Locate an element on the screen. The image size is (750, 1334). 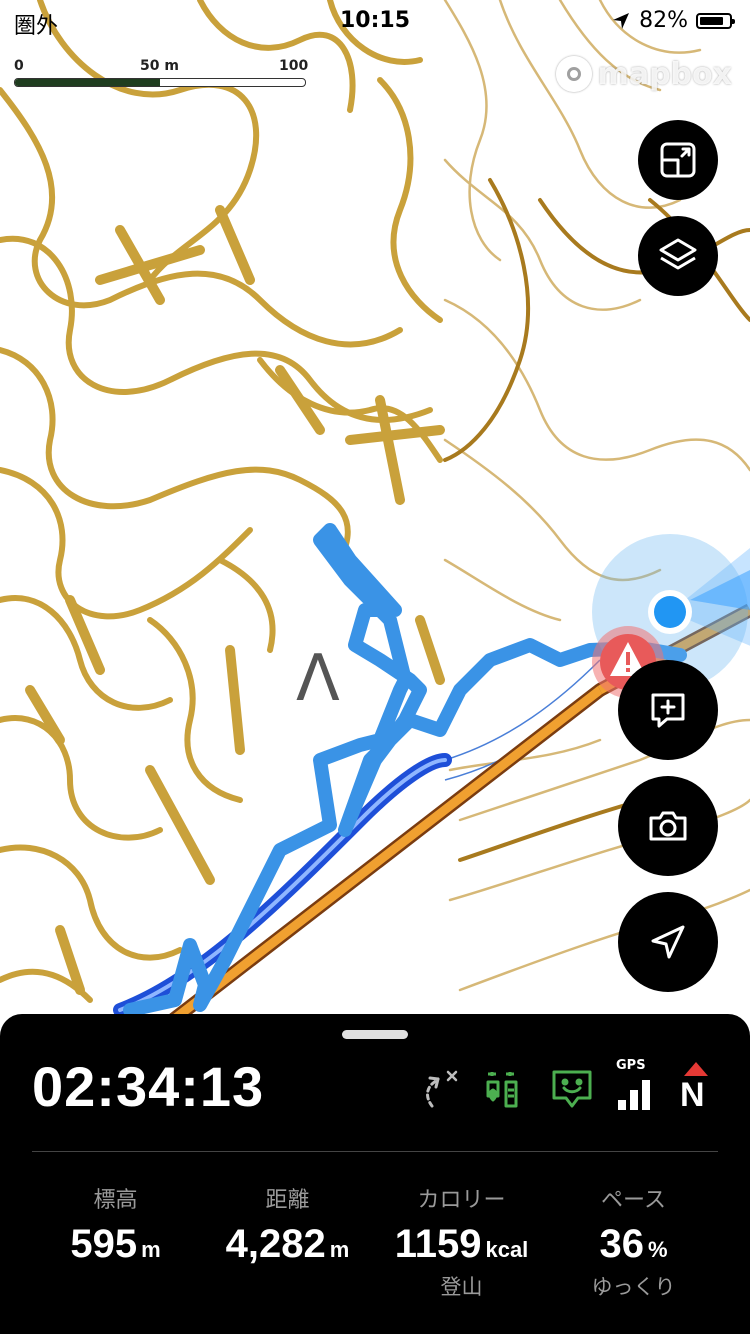
location-arrow-icon is located at coordinates (668, 942).